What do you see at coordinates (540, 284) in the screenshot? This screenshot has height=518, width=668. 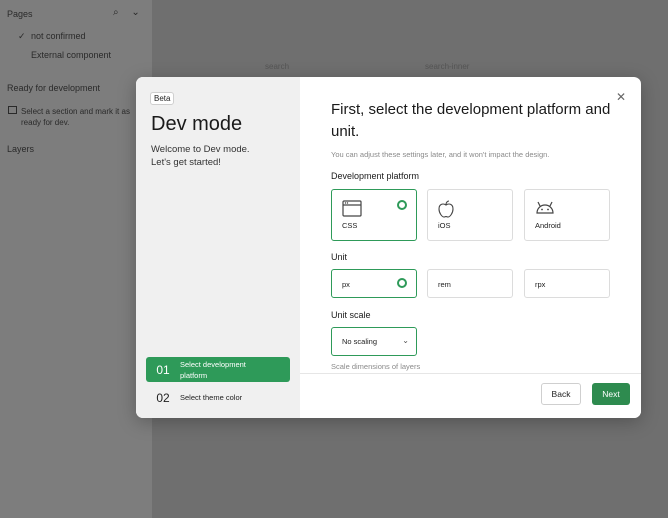 I see `unit-label: rpx` at bounding box center [540, 284].